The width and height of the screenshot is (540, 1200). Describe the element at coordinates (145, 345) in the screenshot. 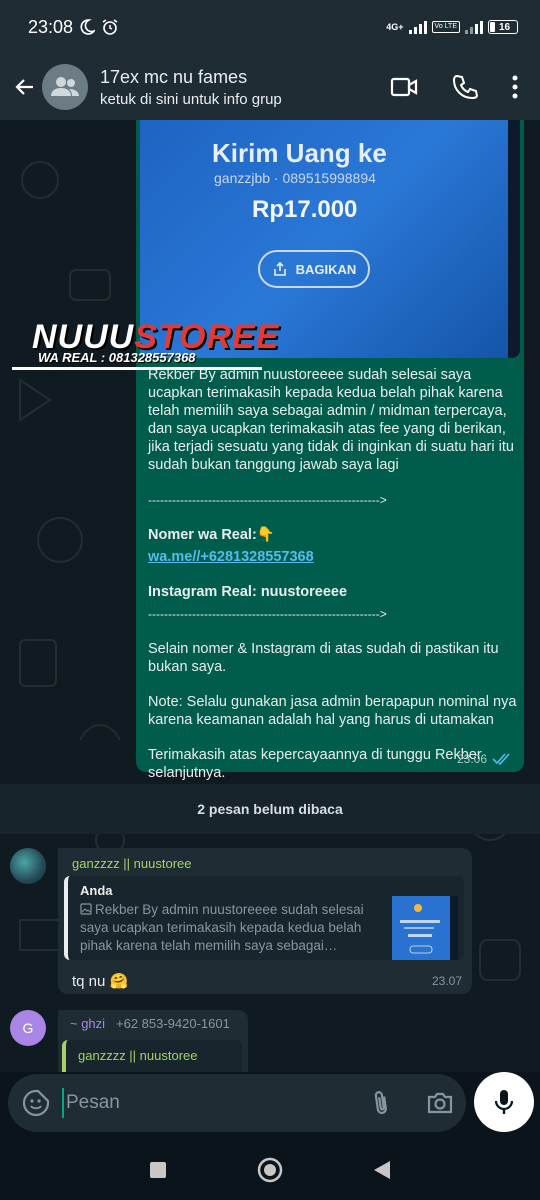

I see `watermark-logo: NUUUSTOREE WA REAL : 081328557368` at that location.